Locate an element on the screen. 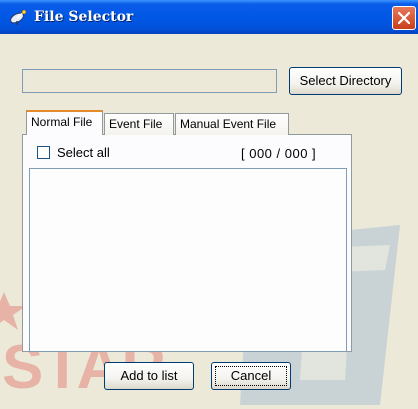  file-count: [ 000 / 000 ] is located at coordinates (279, 153).